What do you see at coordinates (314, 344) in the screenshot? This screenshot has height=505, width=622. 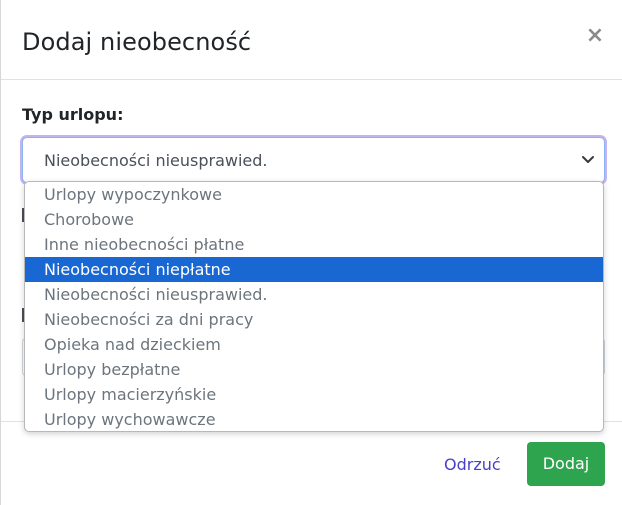 I see `option-opieka-nad-dzieckiem: Opieka nad dzieckiem` at bounding box center [314, 344].